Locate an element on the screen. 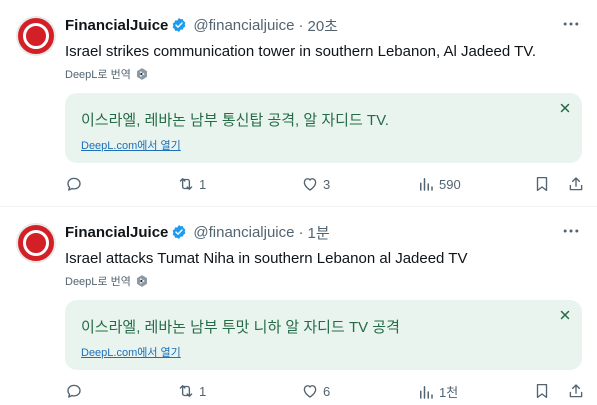 Image resolution: width=597 pixels, height=405 pixels. like-count: 3 is located at coordinates (327, 184).